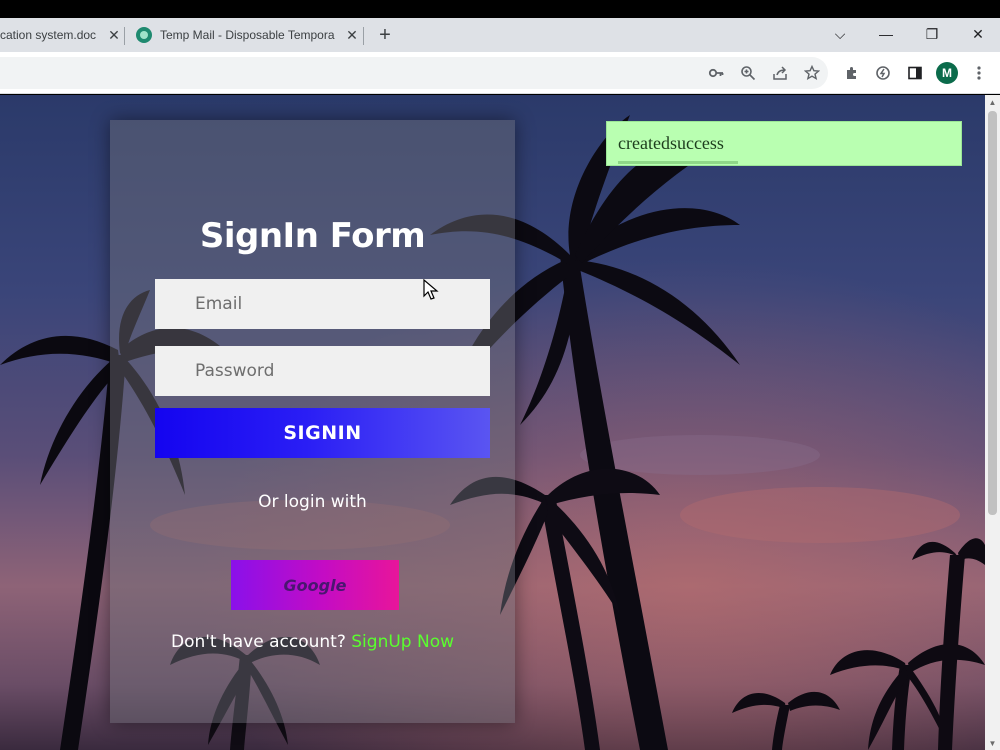 The height and width of the screenshot is (750, 1000). Describe the element at coordinates (812, 73) in the screenshot. I see `bookmark-star-icon` at that location.